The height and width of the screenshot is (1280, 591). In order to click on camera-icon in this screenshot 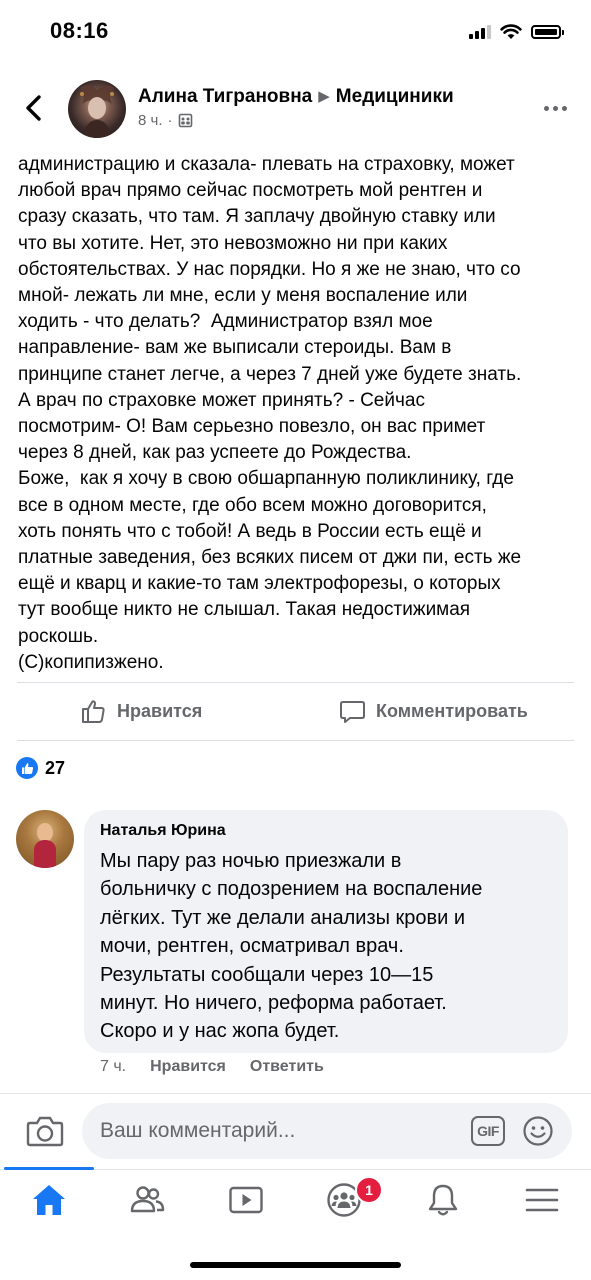, I will do `click(45, 1131)`.